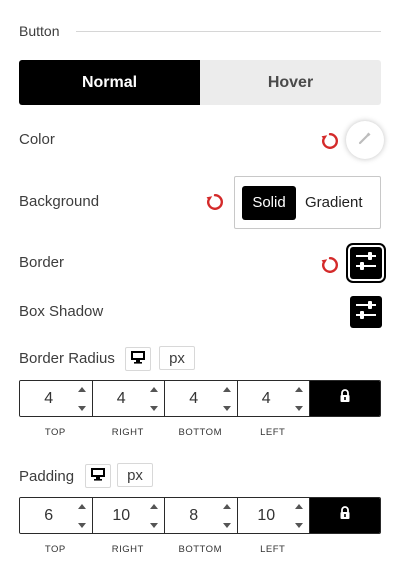 This screenshot has height=573, width=399. Describe the element at coordinates (164, 432) in the screenshot. I see `border-radius-side-labels: TOP RIGHT BOTTOM LEFT` at that location.